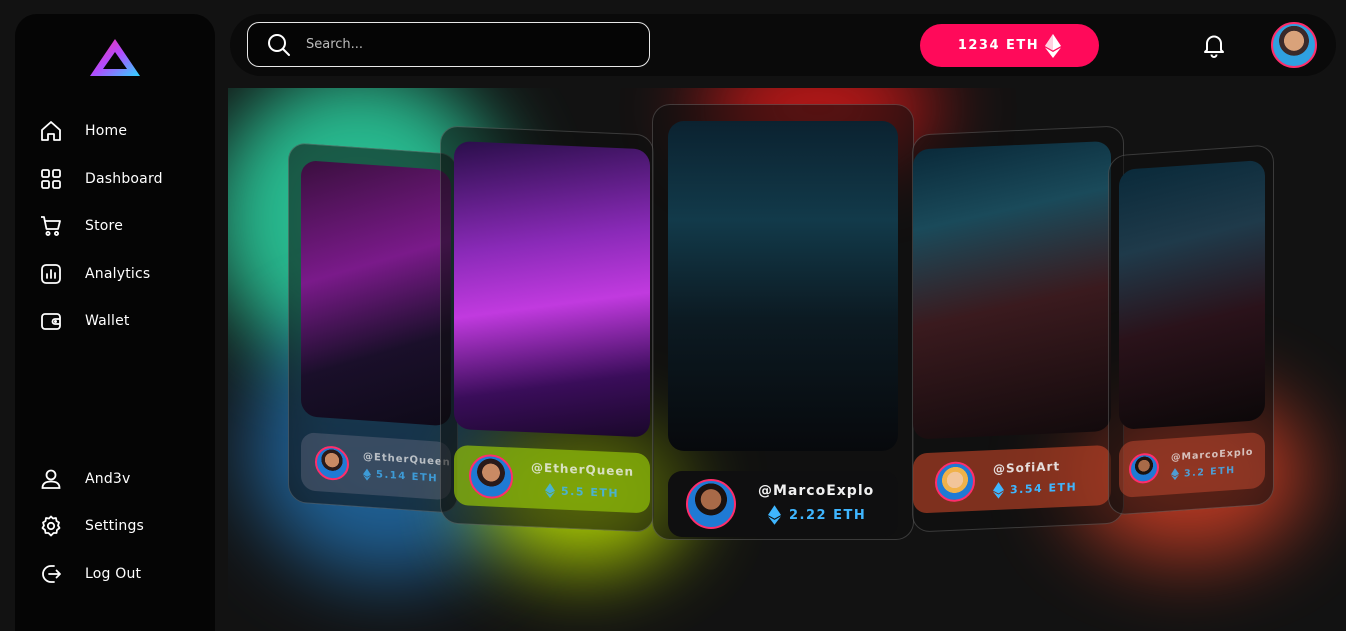  I want to click on price-label: 3.54 ETH, so click(1044, 487).